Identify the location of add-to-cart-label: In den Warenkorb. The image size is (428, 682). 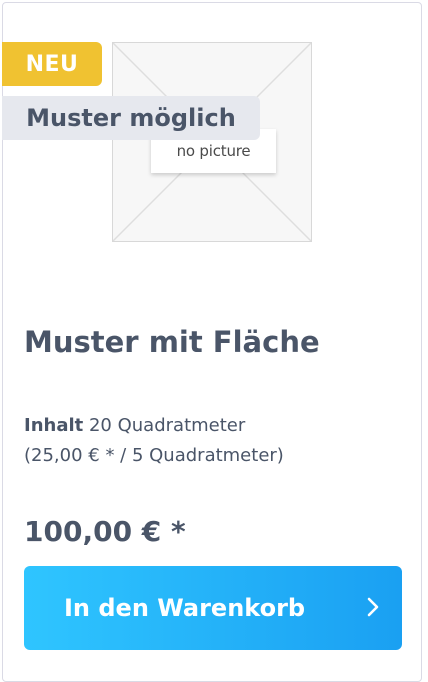
(185, 608).